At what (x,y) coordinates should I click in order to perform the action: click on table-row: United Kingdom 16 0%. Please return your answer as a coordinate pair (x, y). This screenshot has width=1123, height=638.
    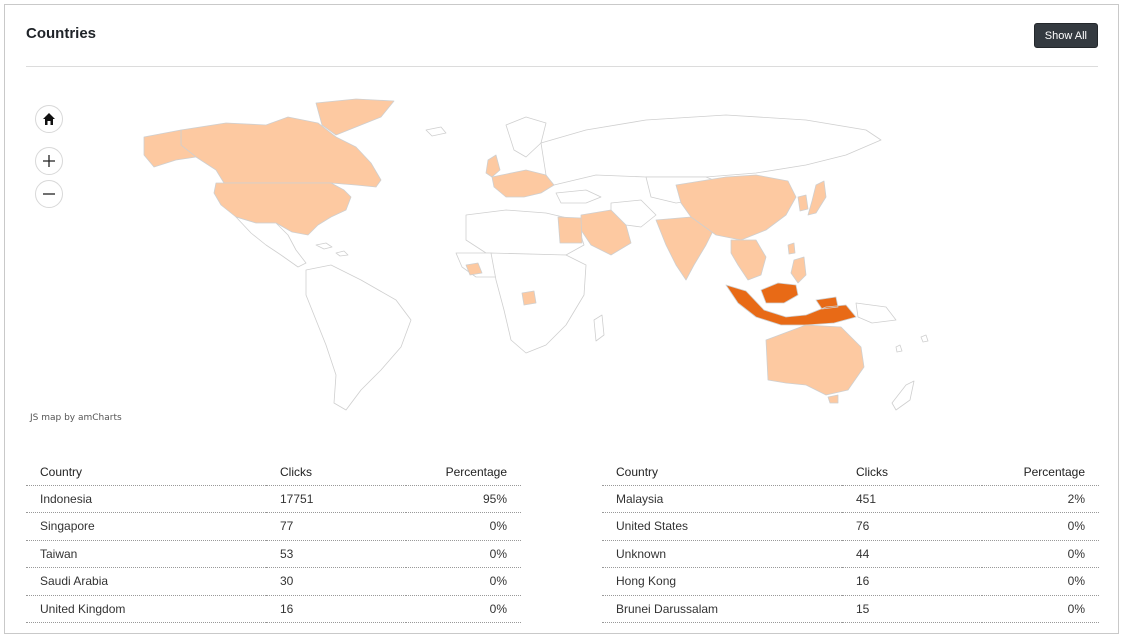
    Looking at the image, I should click on (273, 609).